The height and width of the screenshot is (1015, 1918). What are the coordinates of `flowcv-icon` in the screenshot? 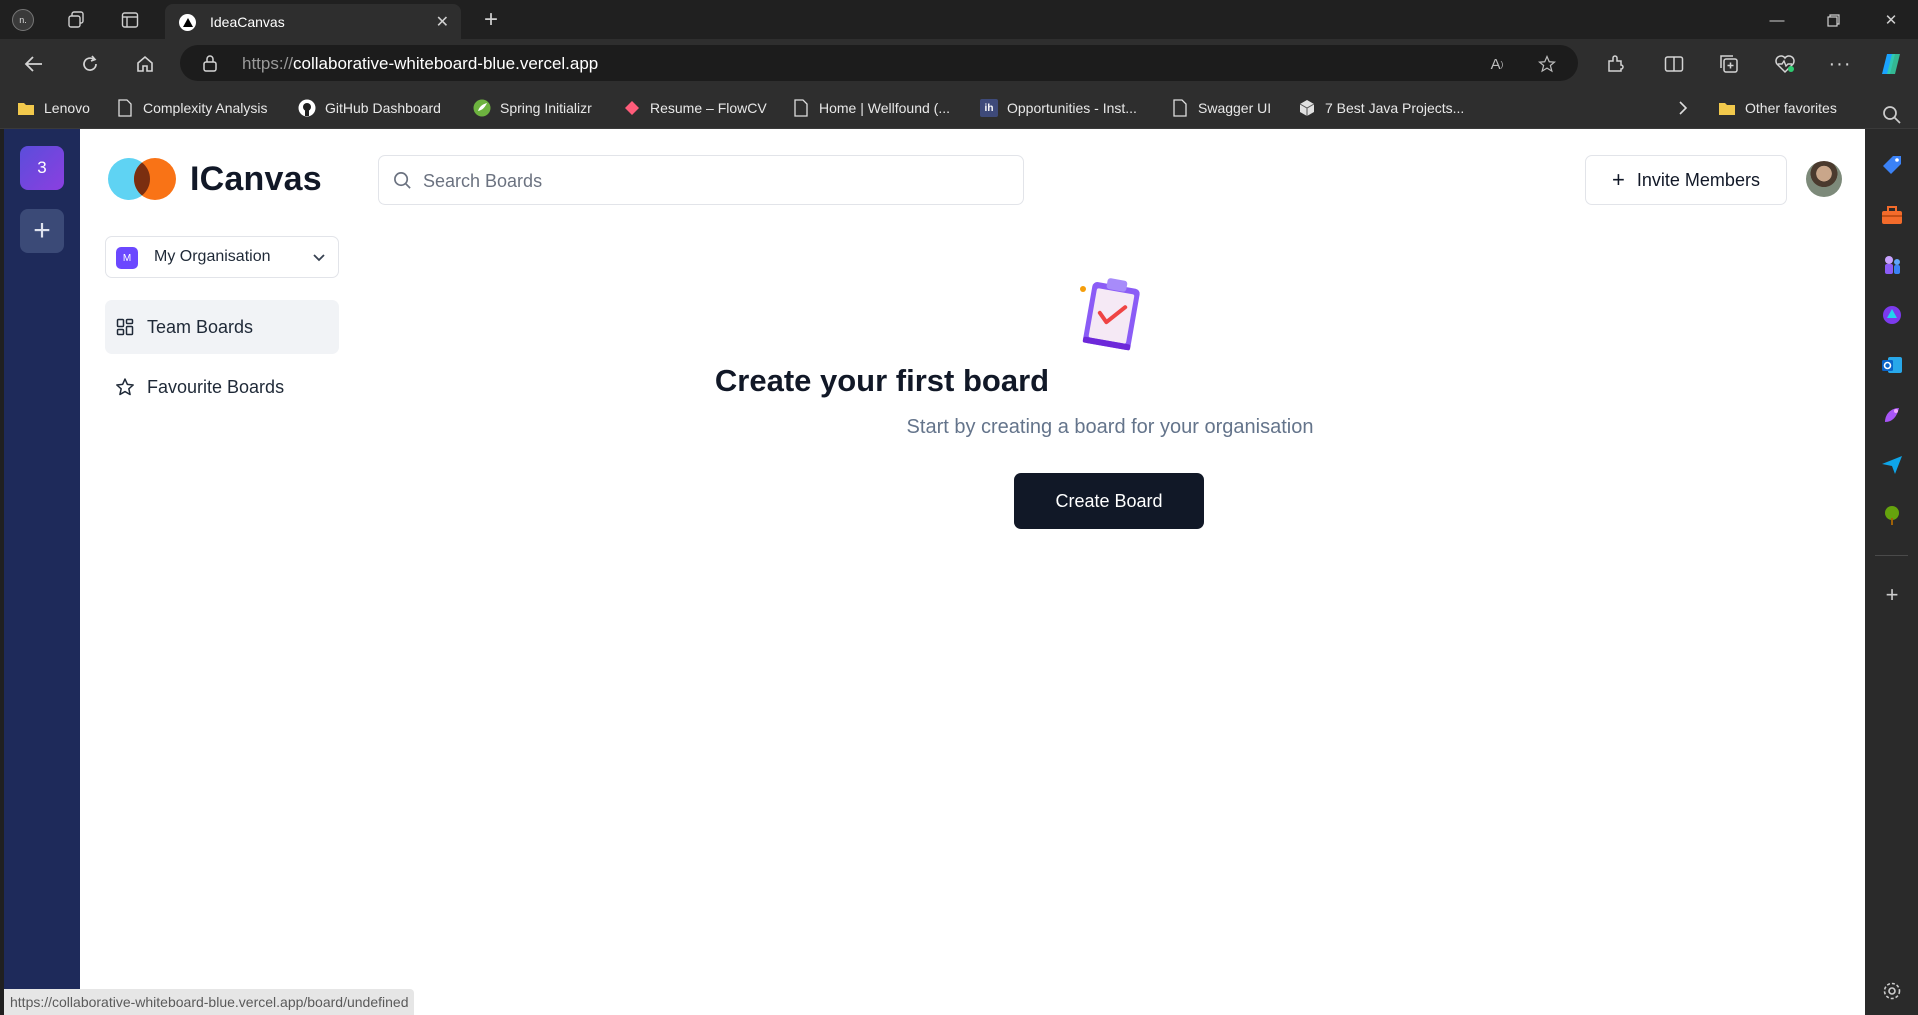 It's located at (632, 108).